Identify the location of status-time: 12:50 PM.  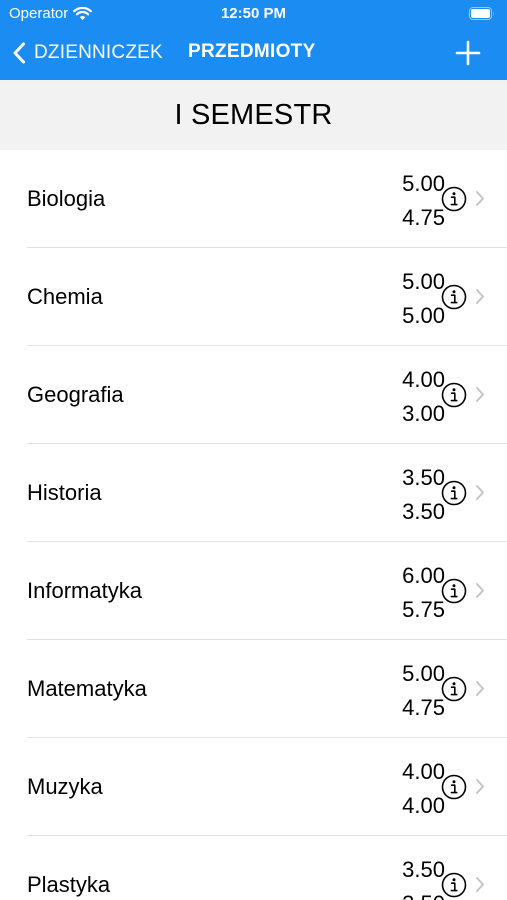
(253, 13).